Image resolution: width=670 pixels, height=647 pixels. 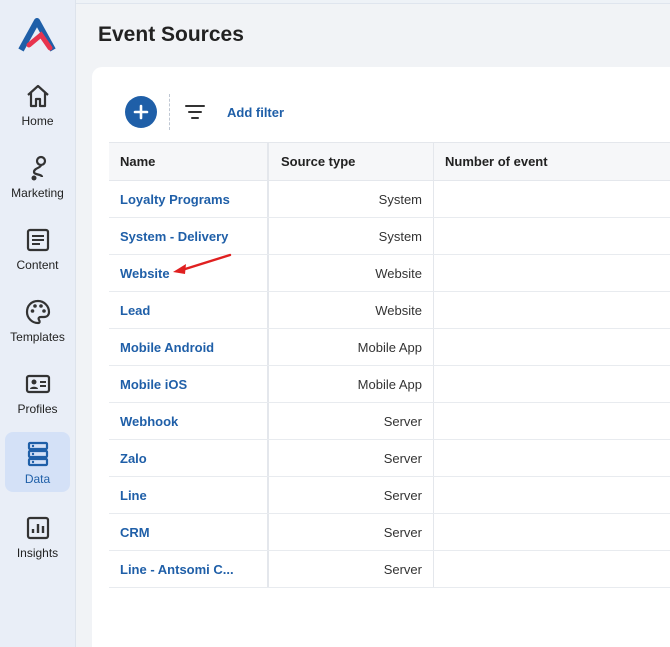 What do you see at coordinates (202, 263) in the screenshot?
I see `annotation-arrow` at bounding box center [202, 263].